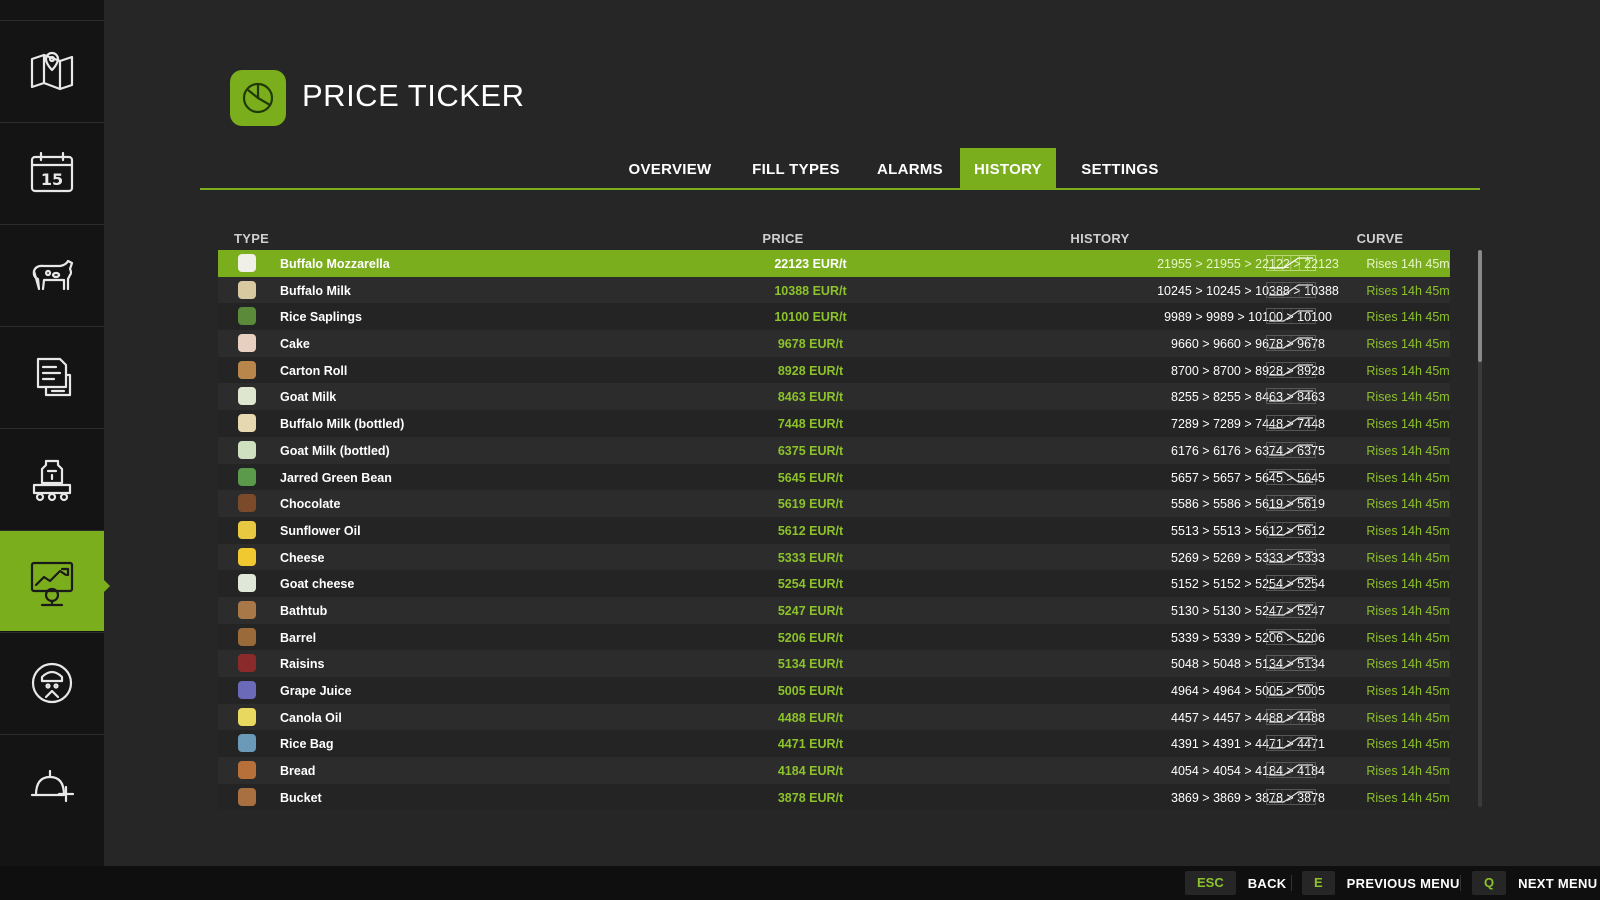 This screenshot has height=900, width=1600. Describe the element at coordinates (52, 274) in the screenshot. I see `sidebar-item-animals` at that location.